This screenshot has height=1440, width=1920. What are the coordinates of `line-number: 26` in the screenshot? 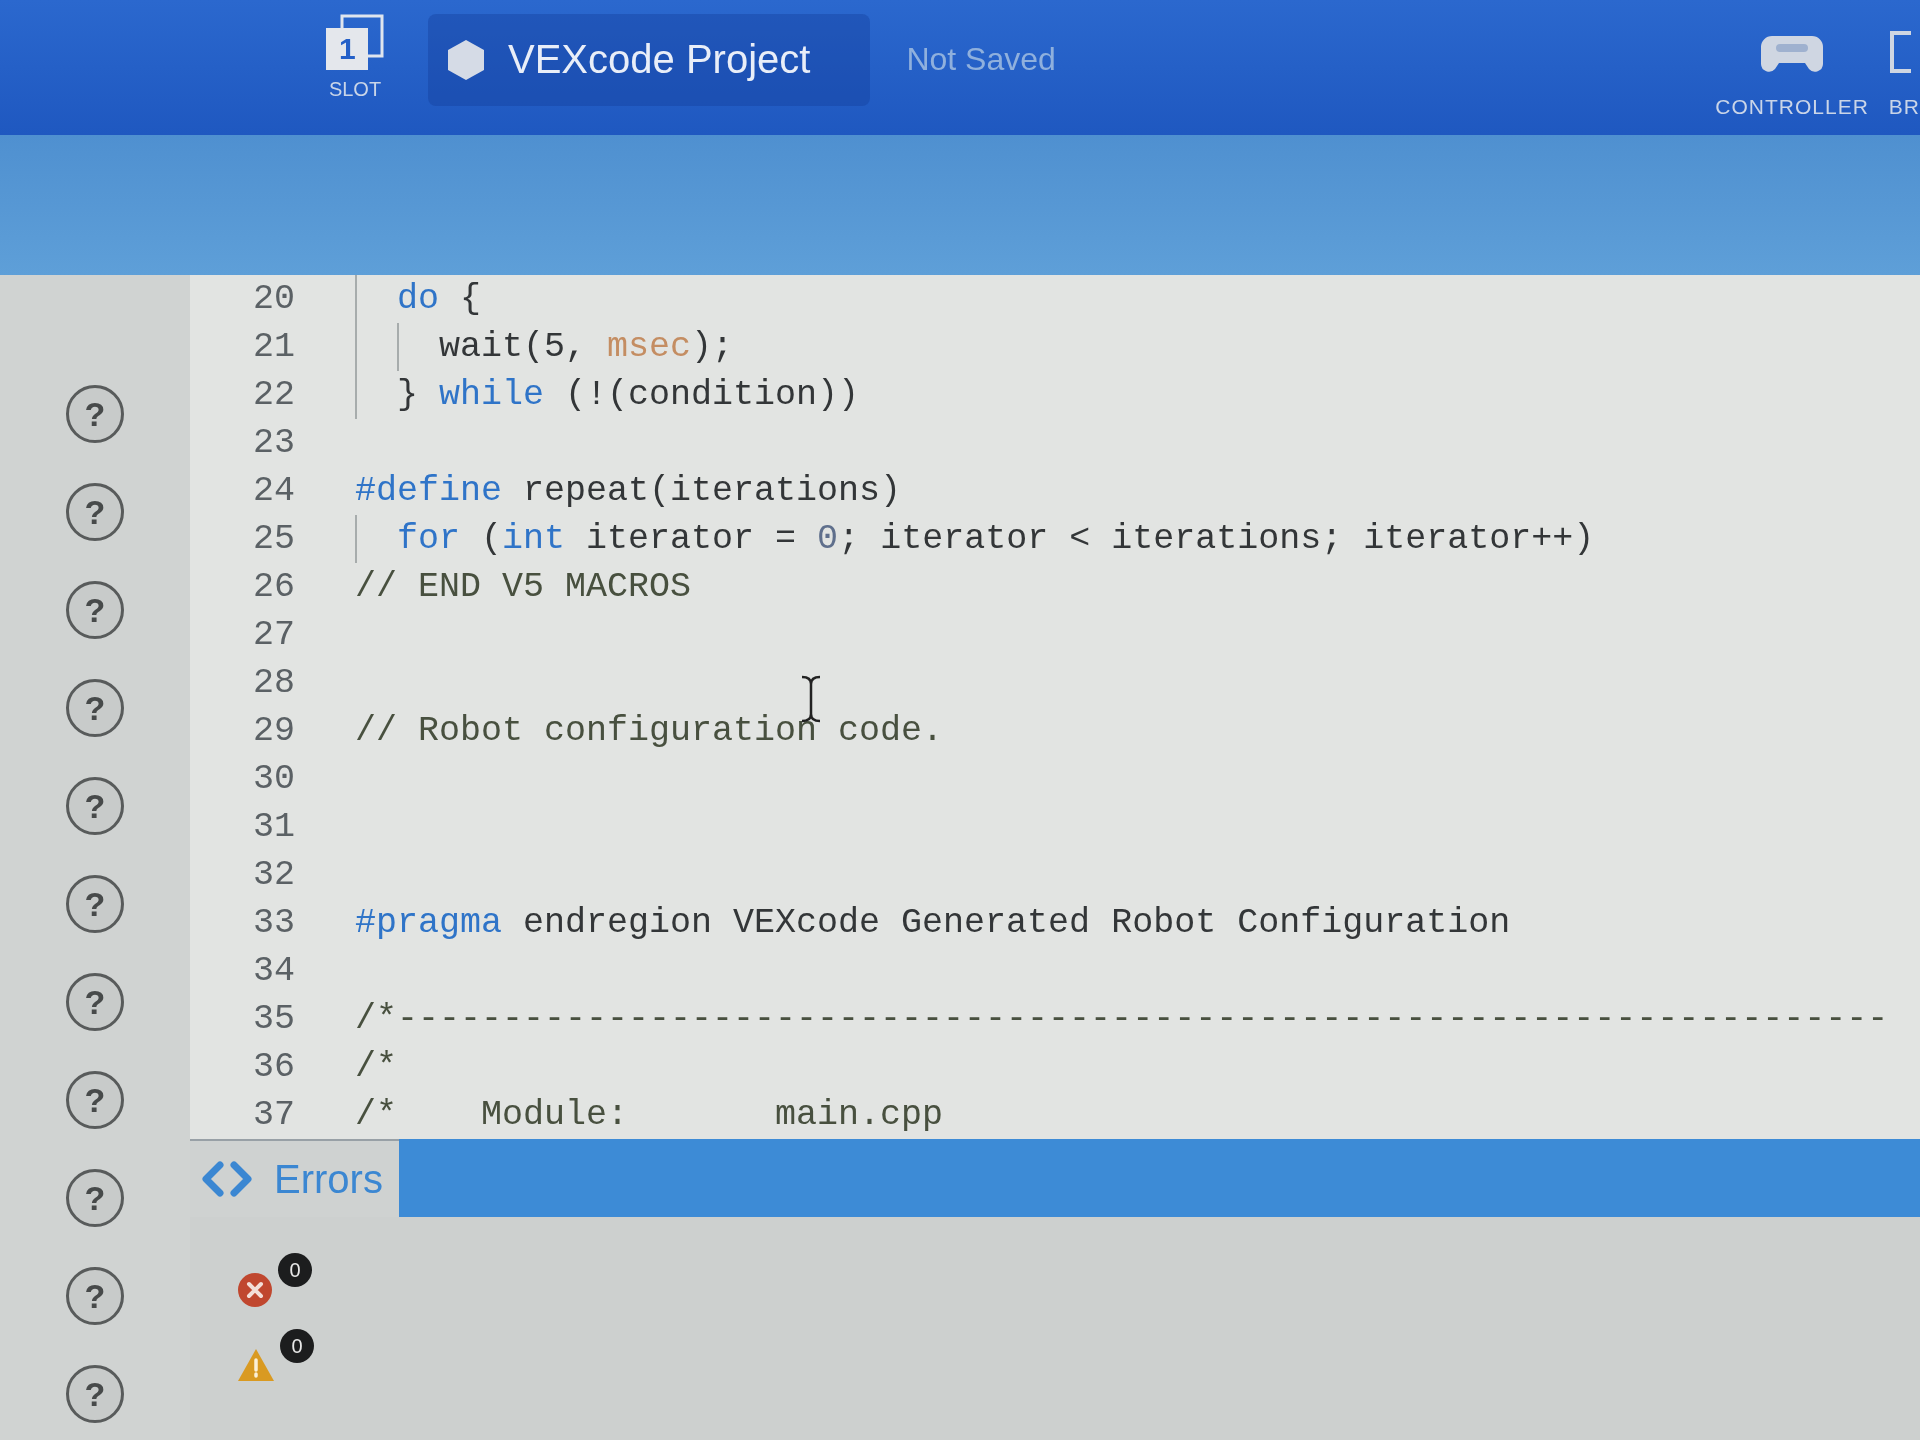 It's located at (274, 587).